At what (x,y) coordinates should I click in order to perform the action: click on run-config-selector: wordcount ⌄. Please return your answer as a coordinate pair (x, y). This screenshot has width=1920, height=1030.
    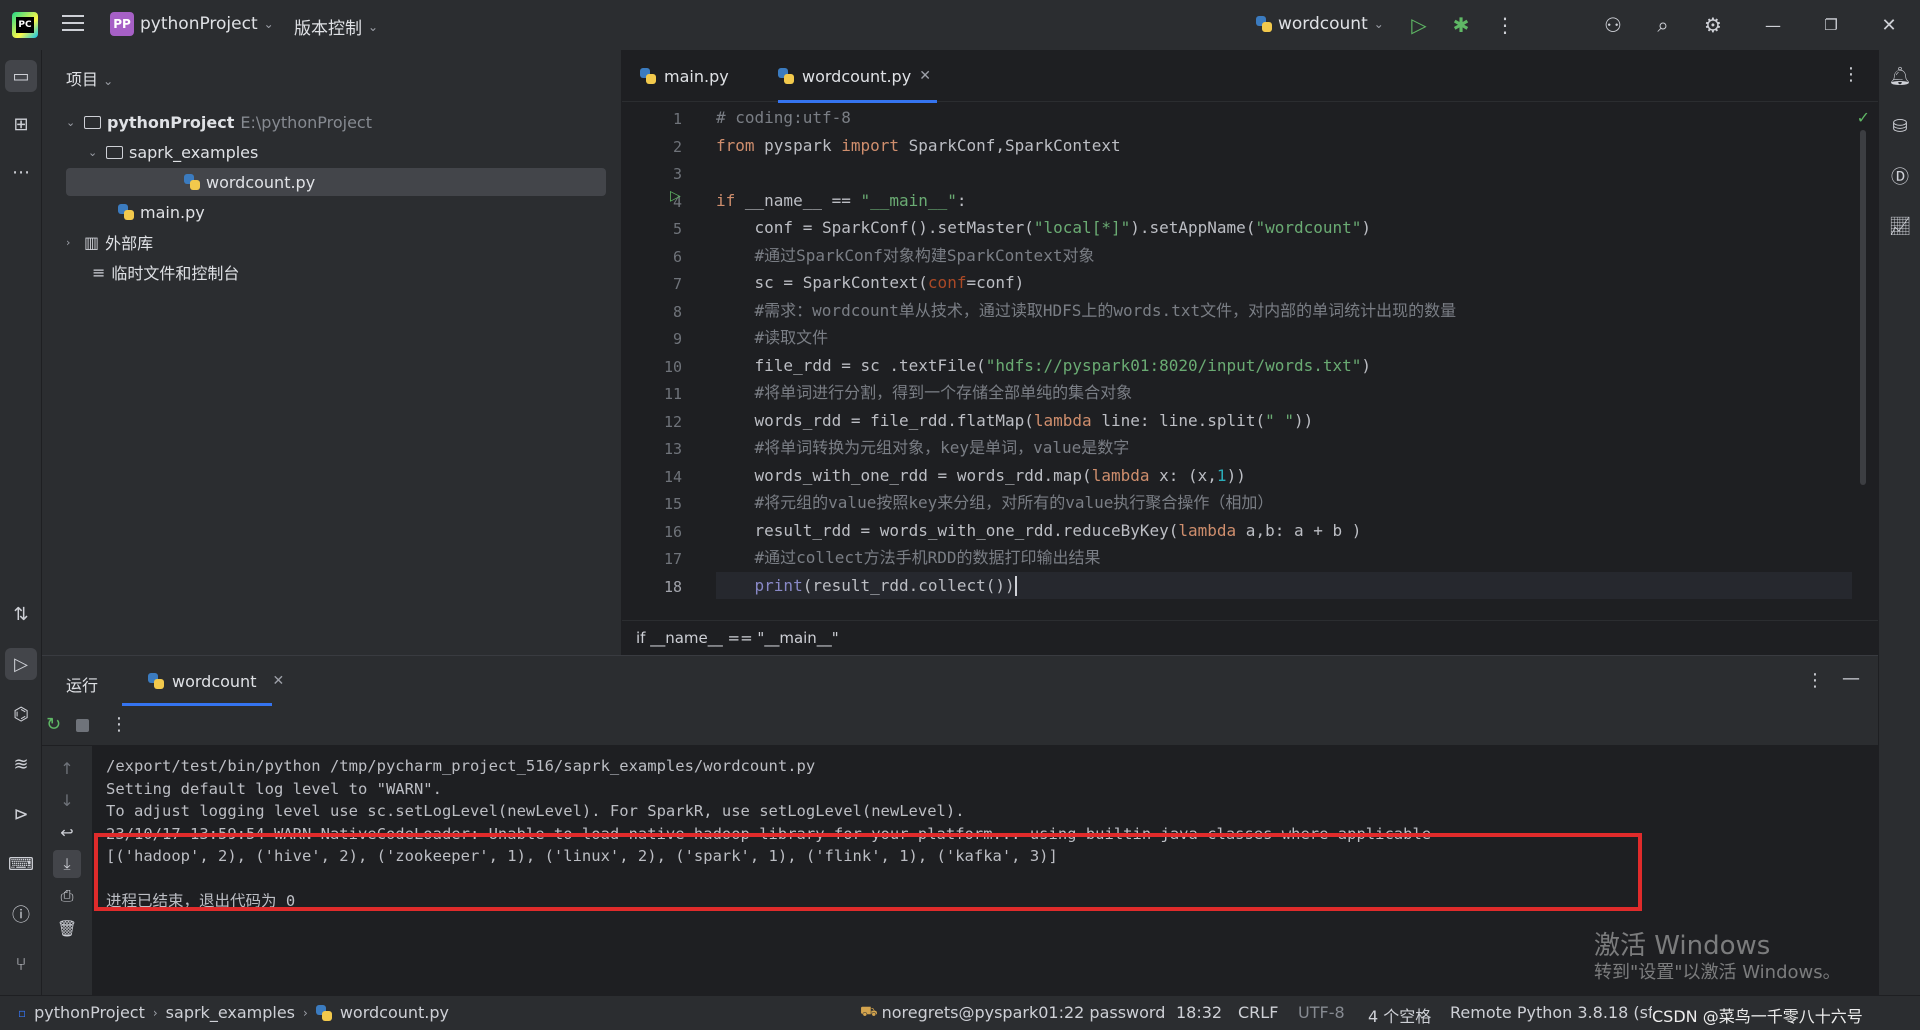
    Looking at the image, I should click on (1320, 24).